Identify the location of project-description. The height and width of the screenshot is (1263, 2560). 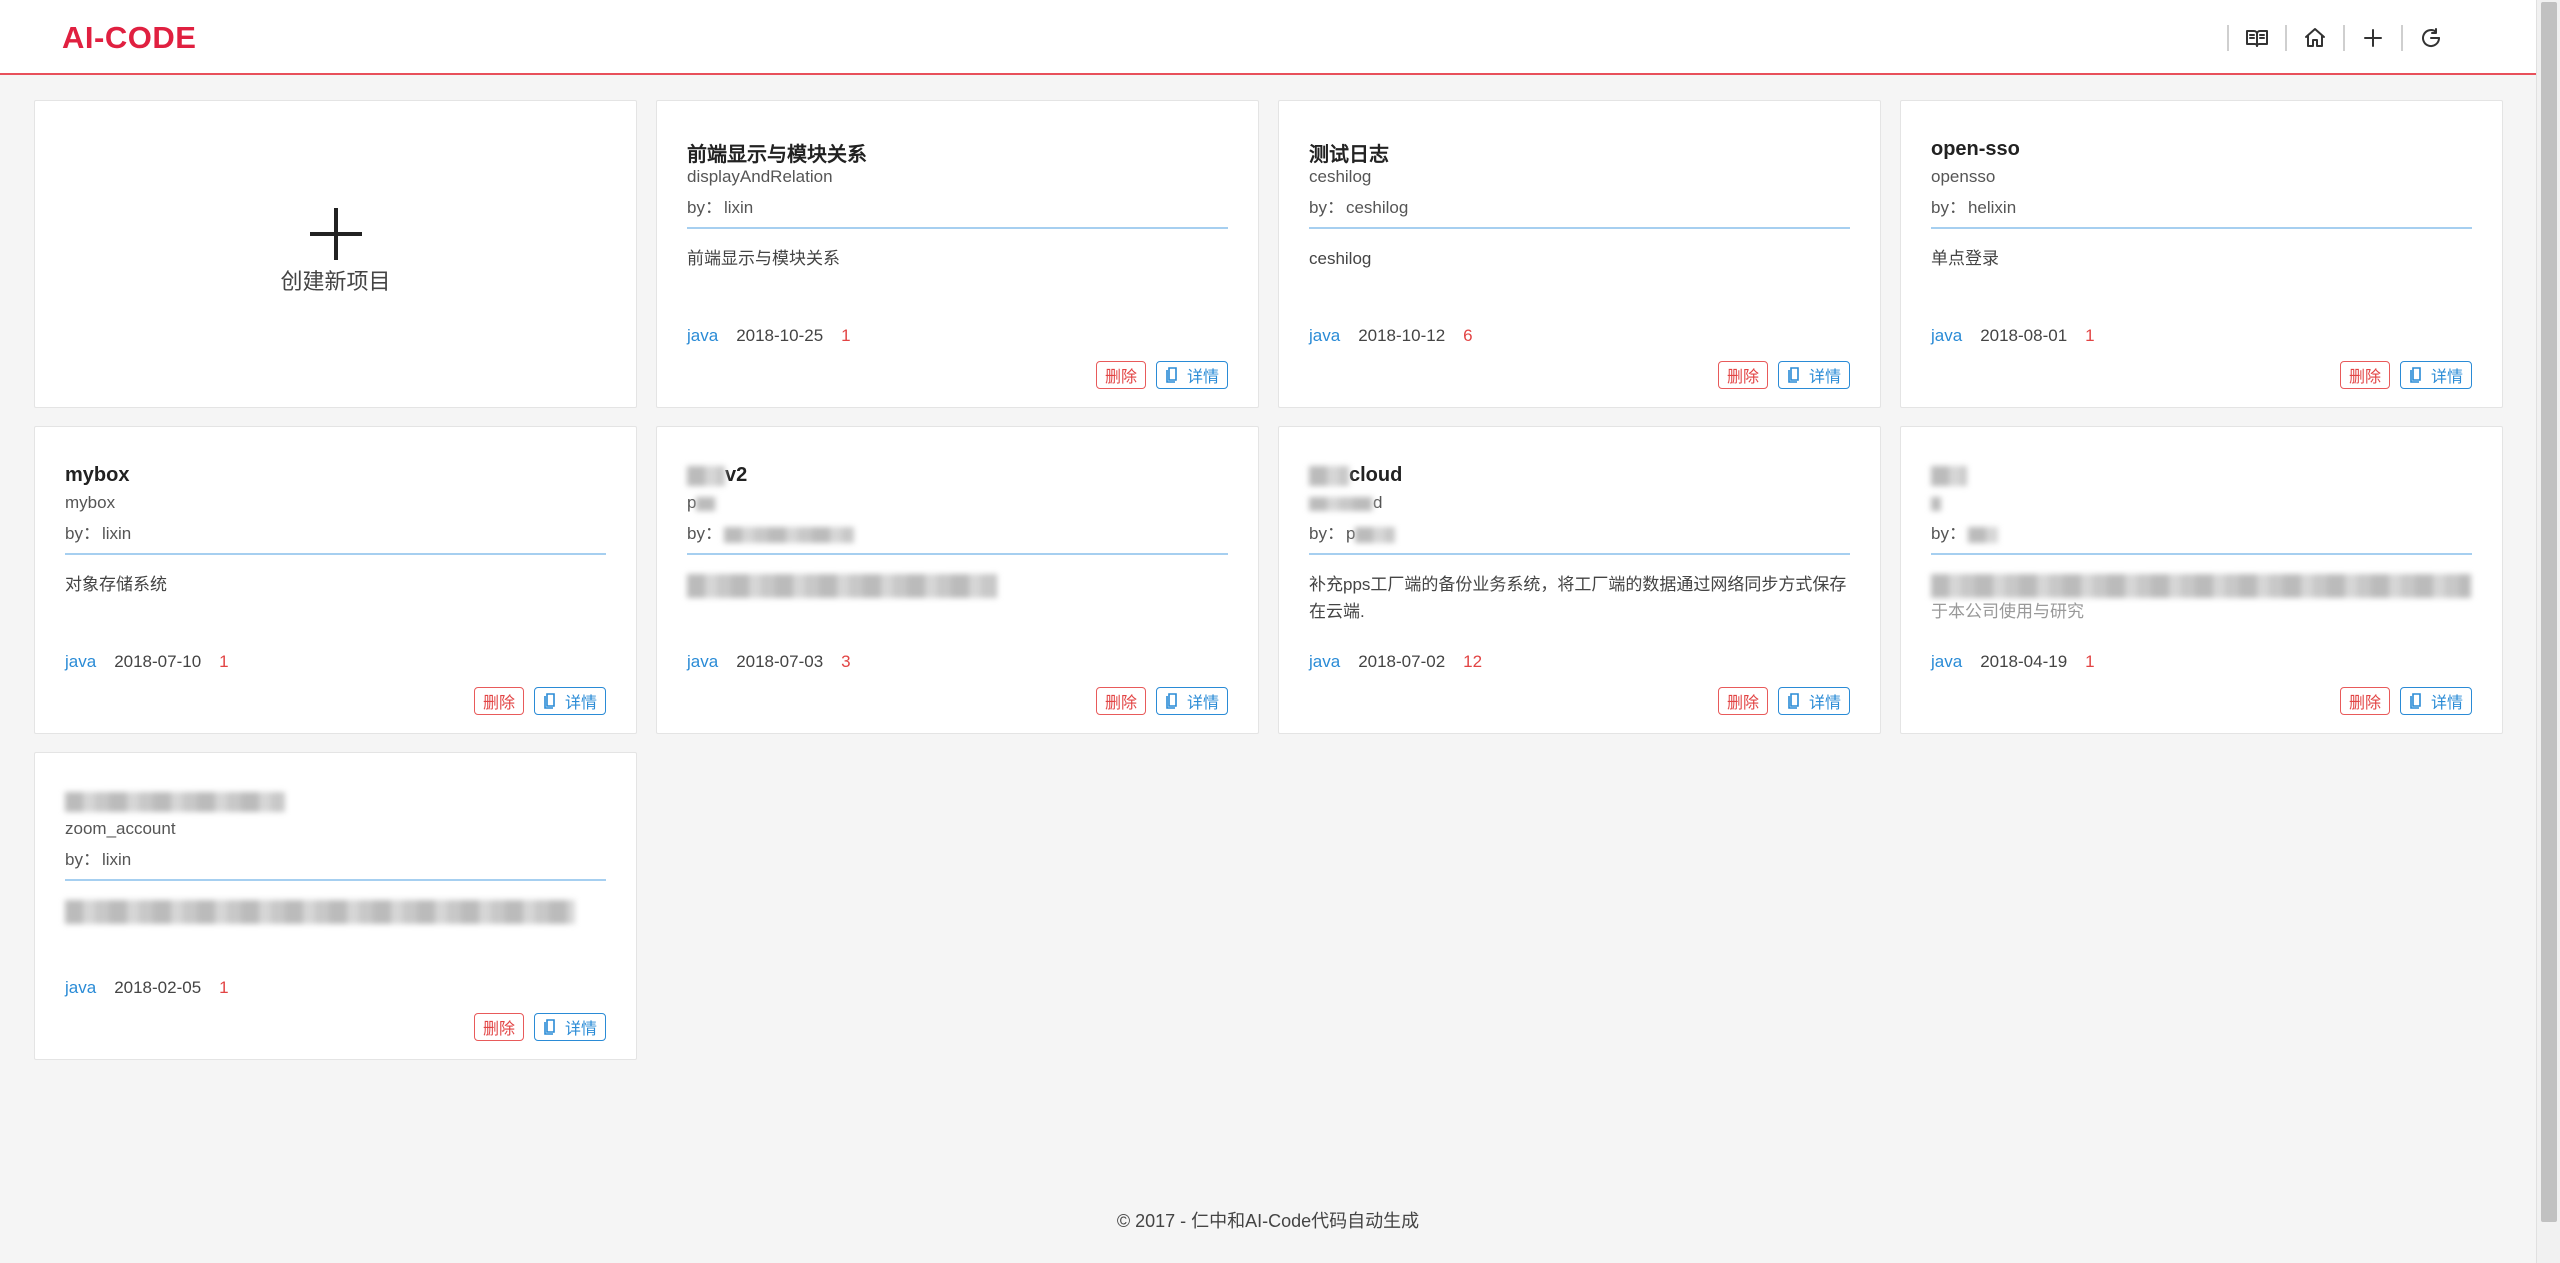
(957, 584).